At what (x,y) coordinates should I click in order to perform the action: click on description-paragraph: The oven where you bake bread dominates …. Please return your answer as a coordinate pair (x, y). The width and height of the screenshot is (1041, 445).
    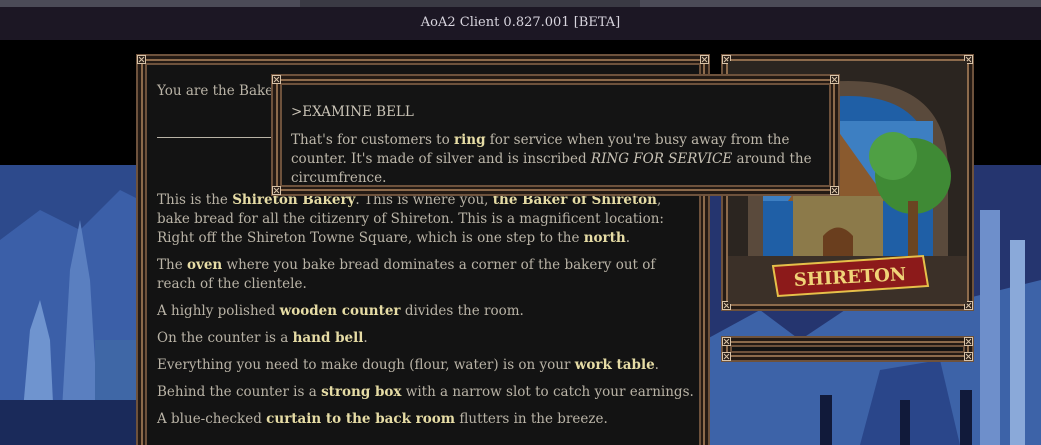
    Looking at the image, I should click on (427, 275).